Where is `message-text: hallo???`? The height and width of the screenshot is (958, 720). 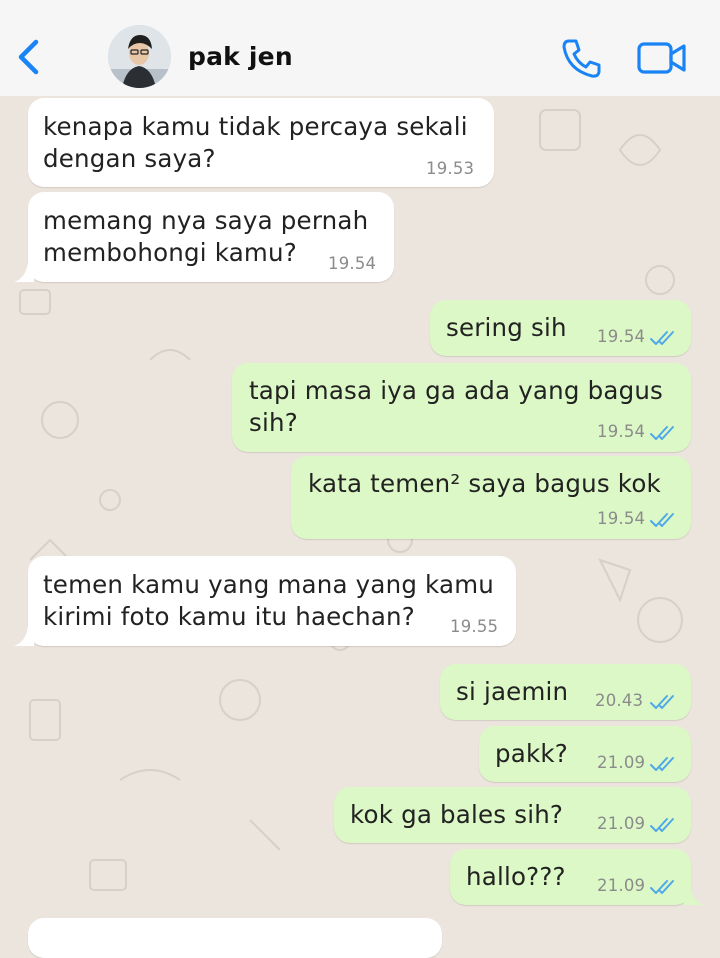 message-text: hallo??? is located at coordinates (516, 876).